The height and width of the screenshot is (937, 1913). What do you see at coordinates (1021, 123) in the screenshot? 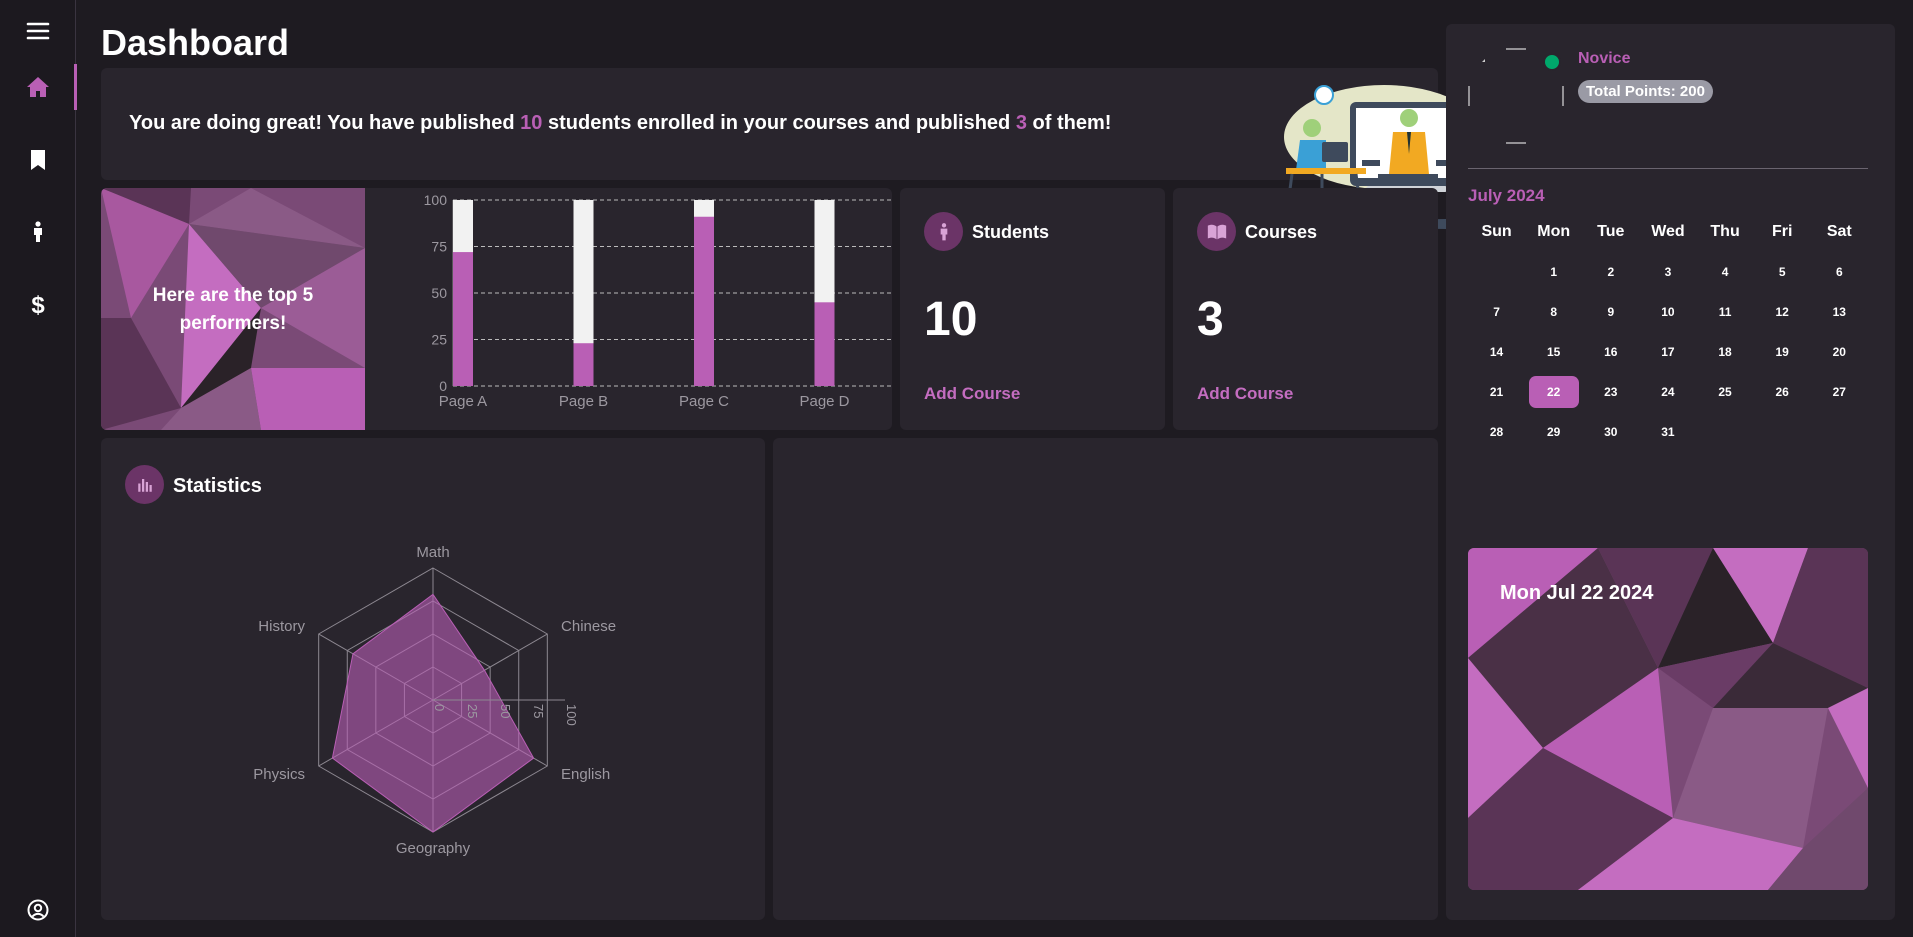
I see `banner-courses-count: 3` at bounding box center [1021, 123].